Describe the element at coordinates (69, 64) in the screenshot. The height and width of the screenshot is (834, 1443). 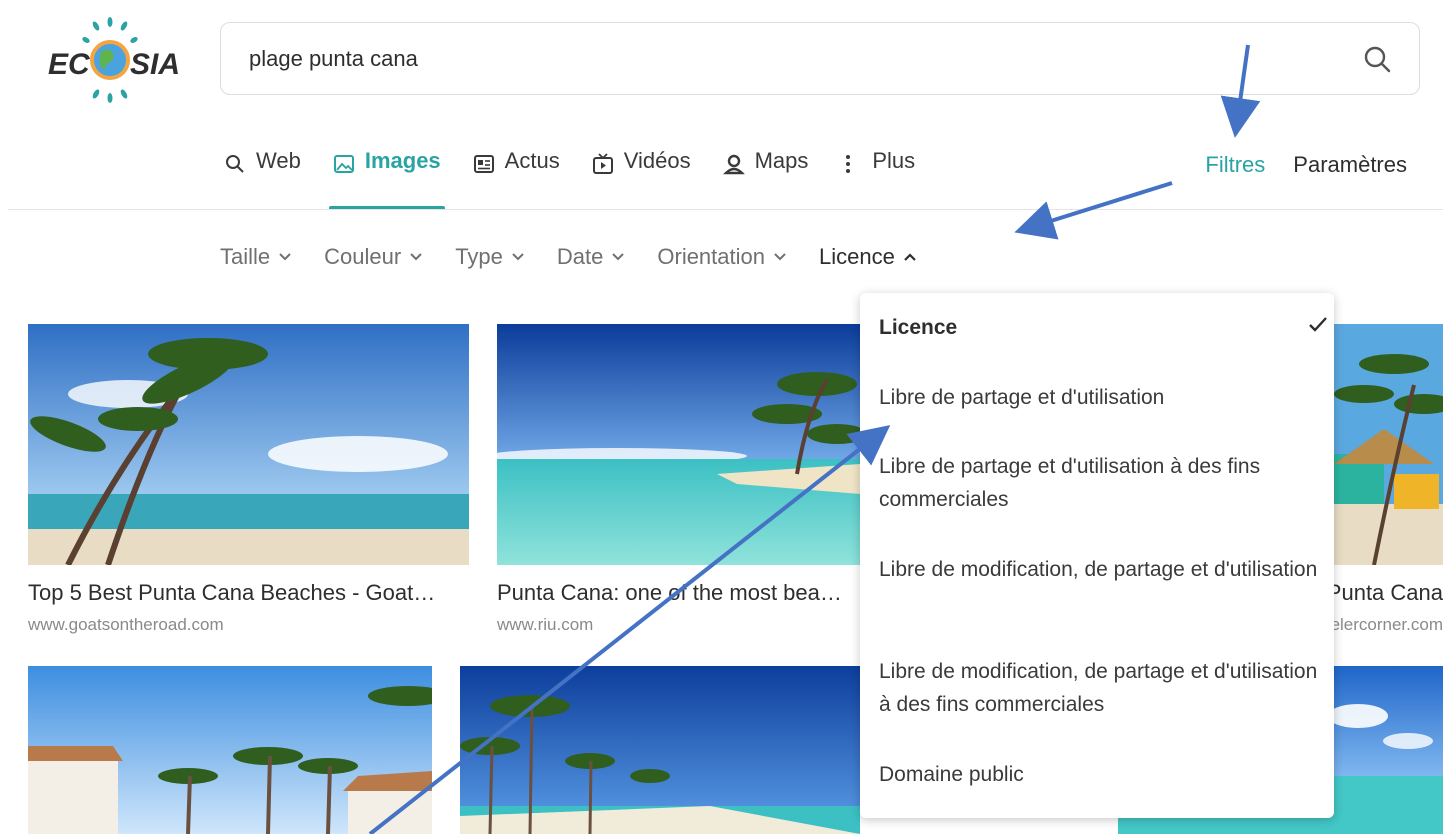
I see `logo-text-left: EC` at that location.